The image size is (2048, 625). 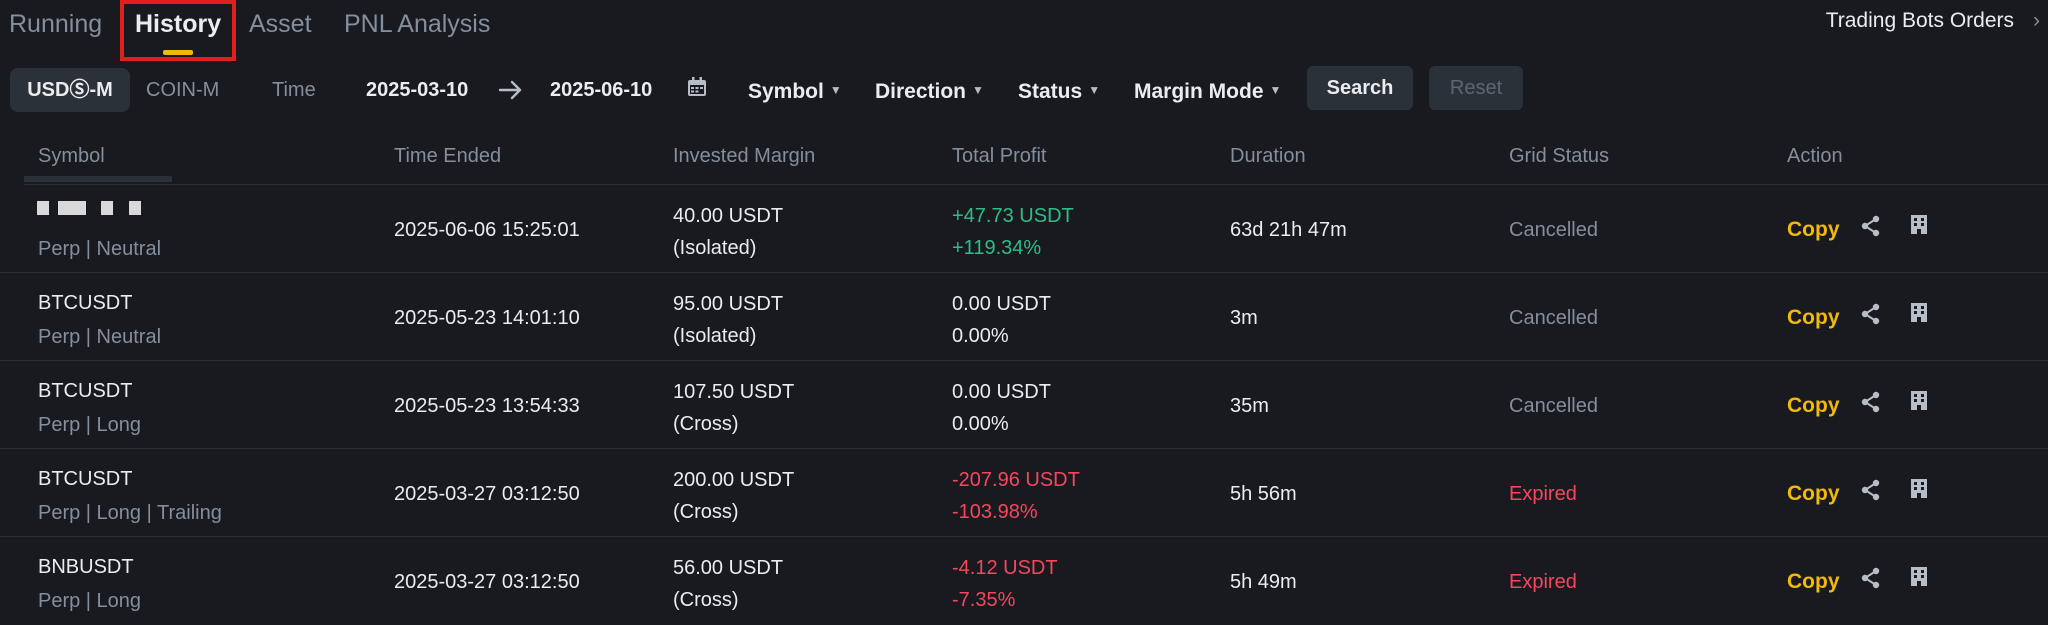 I want to click on direction-dropdown-label: Direction, so click(x=921, y=91).